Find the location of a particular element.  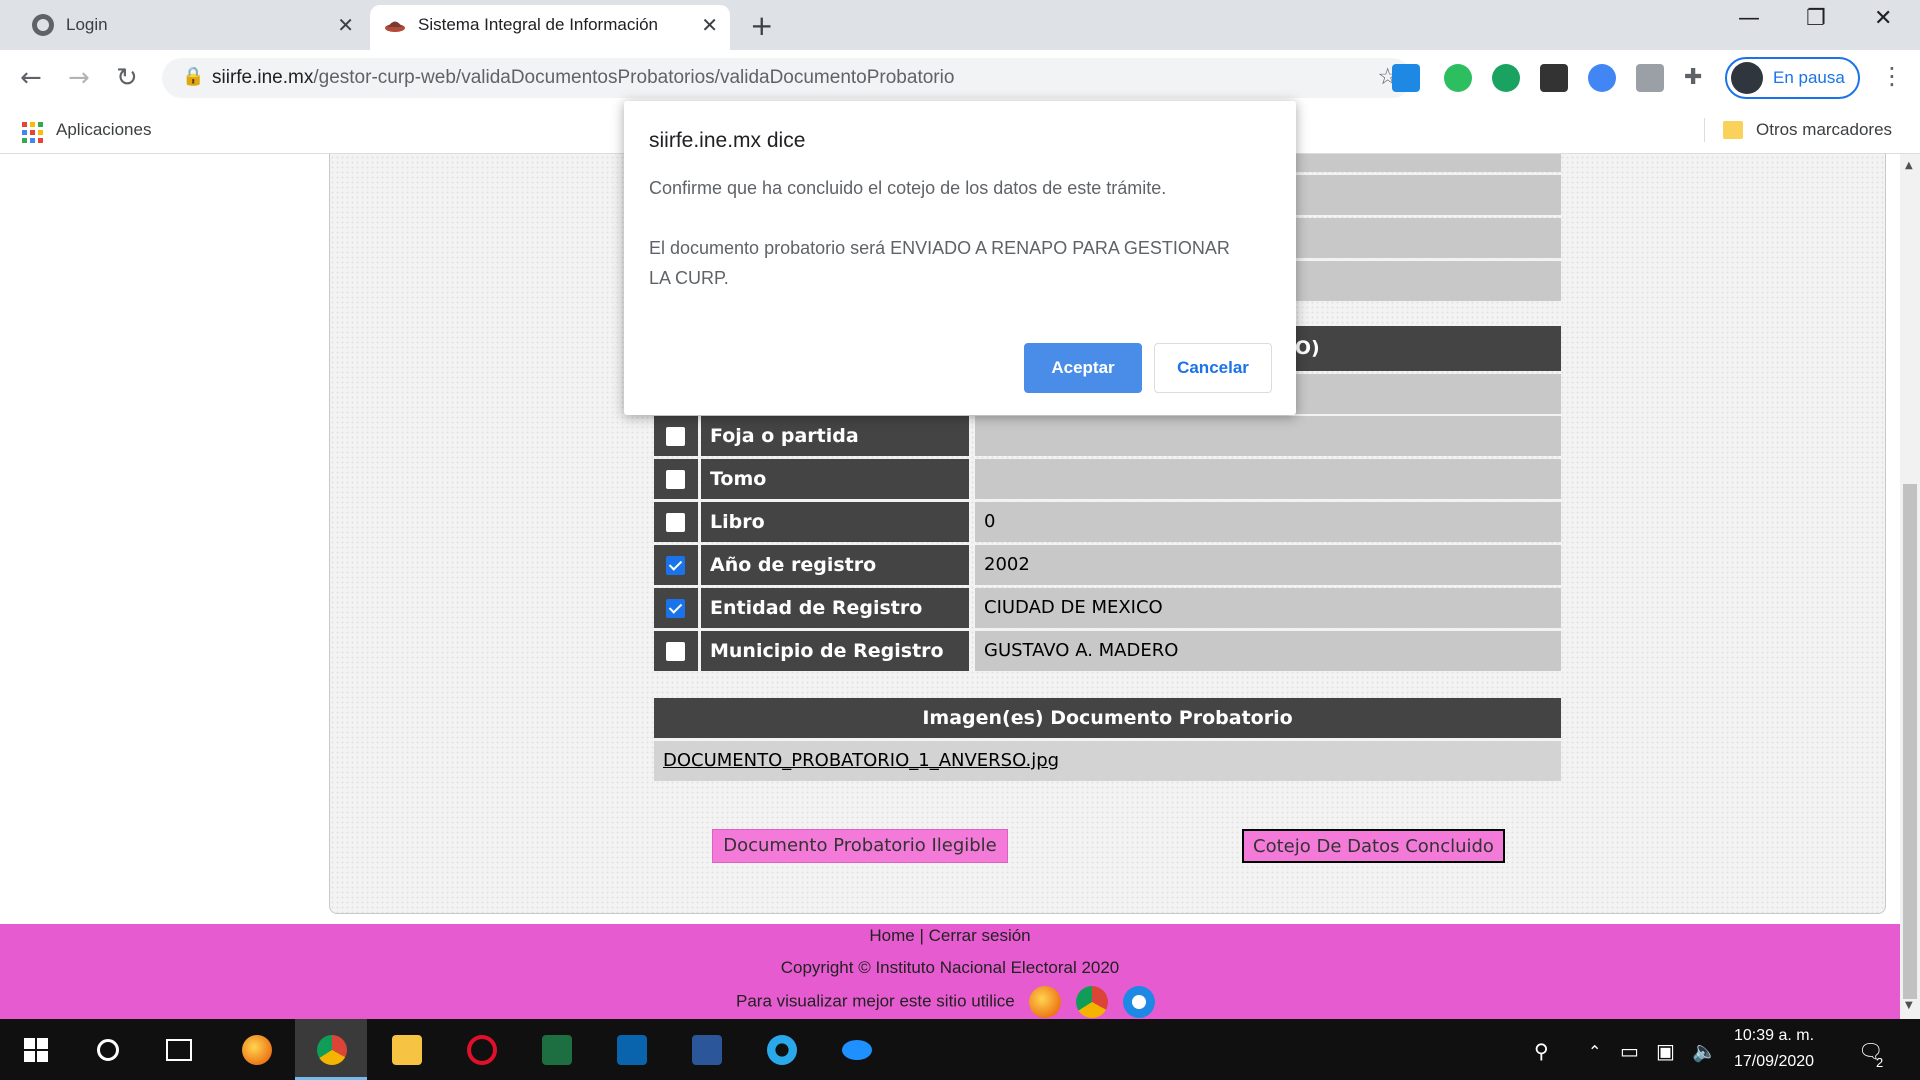

bookmark-apps: Aplicaciones is located at coordinates (103, 130).